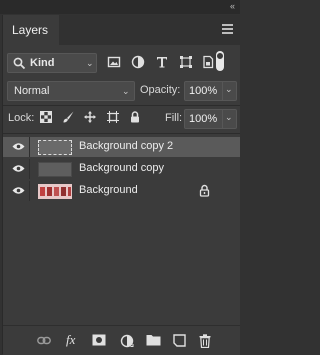 The width and height of the screenshot is (320, 355). I want to click on adjustment-layer-filter-icon, so click(138, 62).